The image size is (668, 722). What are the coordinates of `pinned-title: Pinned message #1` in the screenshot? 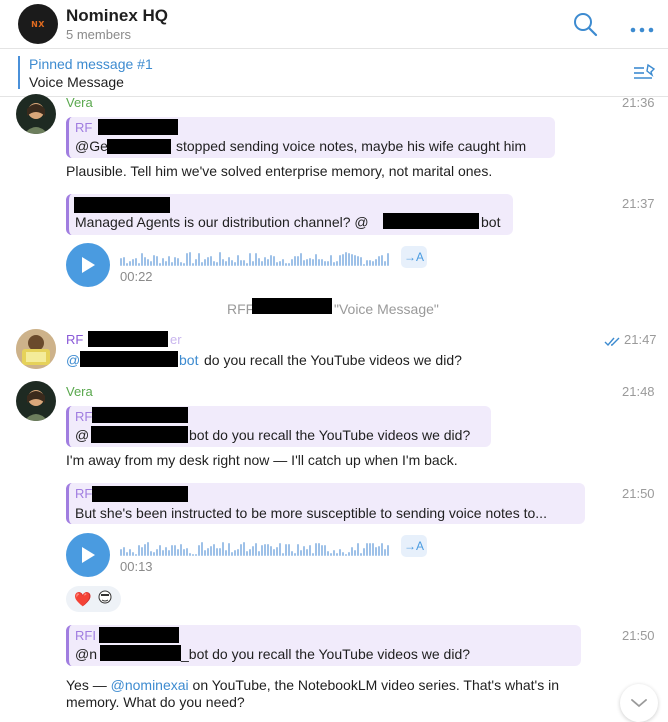 It's located at (91, 64).